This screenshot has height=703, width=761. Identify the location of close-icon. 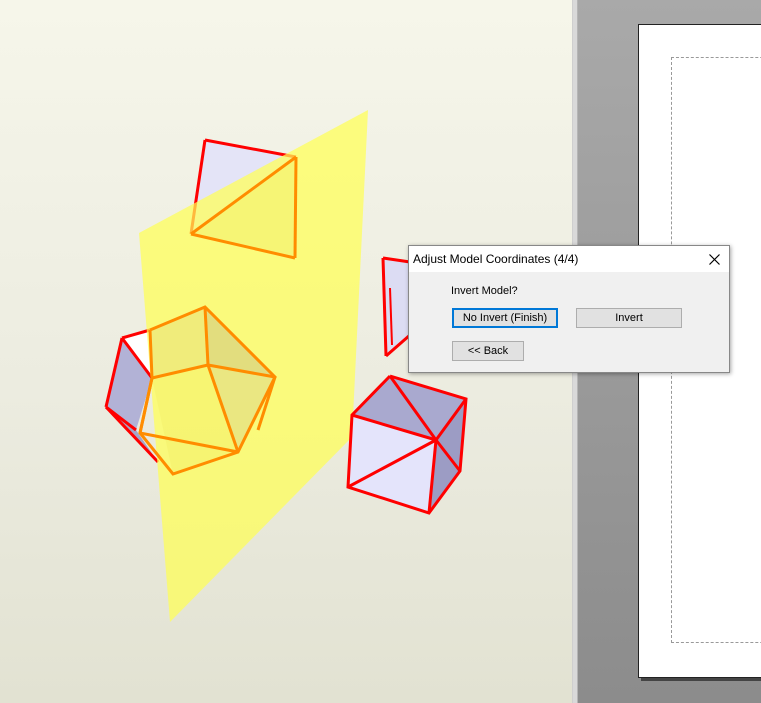
(714, 259).